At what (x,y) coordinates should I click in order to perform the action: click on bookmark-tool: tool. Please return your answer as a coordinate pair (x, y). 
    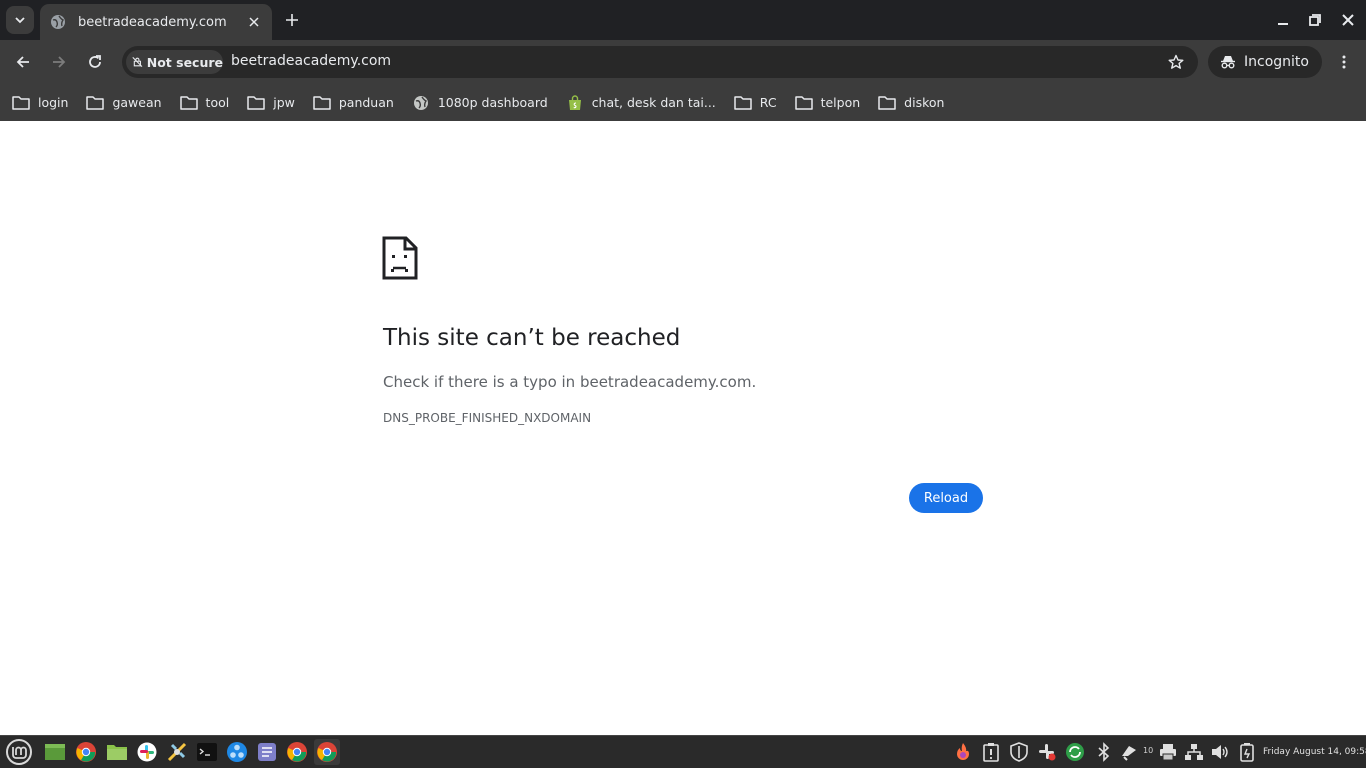
    Looking at the image, I should click on (205, 103).